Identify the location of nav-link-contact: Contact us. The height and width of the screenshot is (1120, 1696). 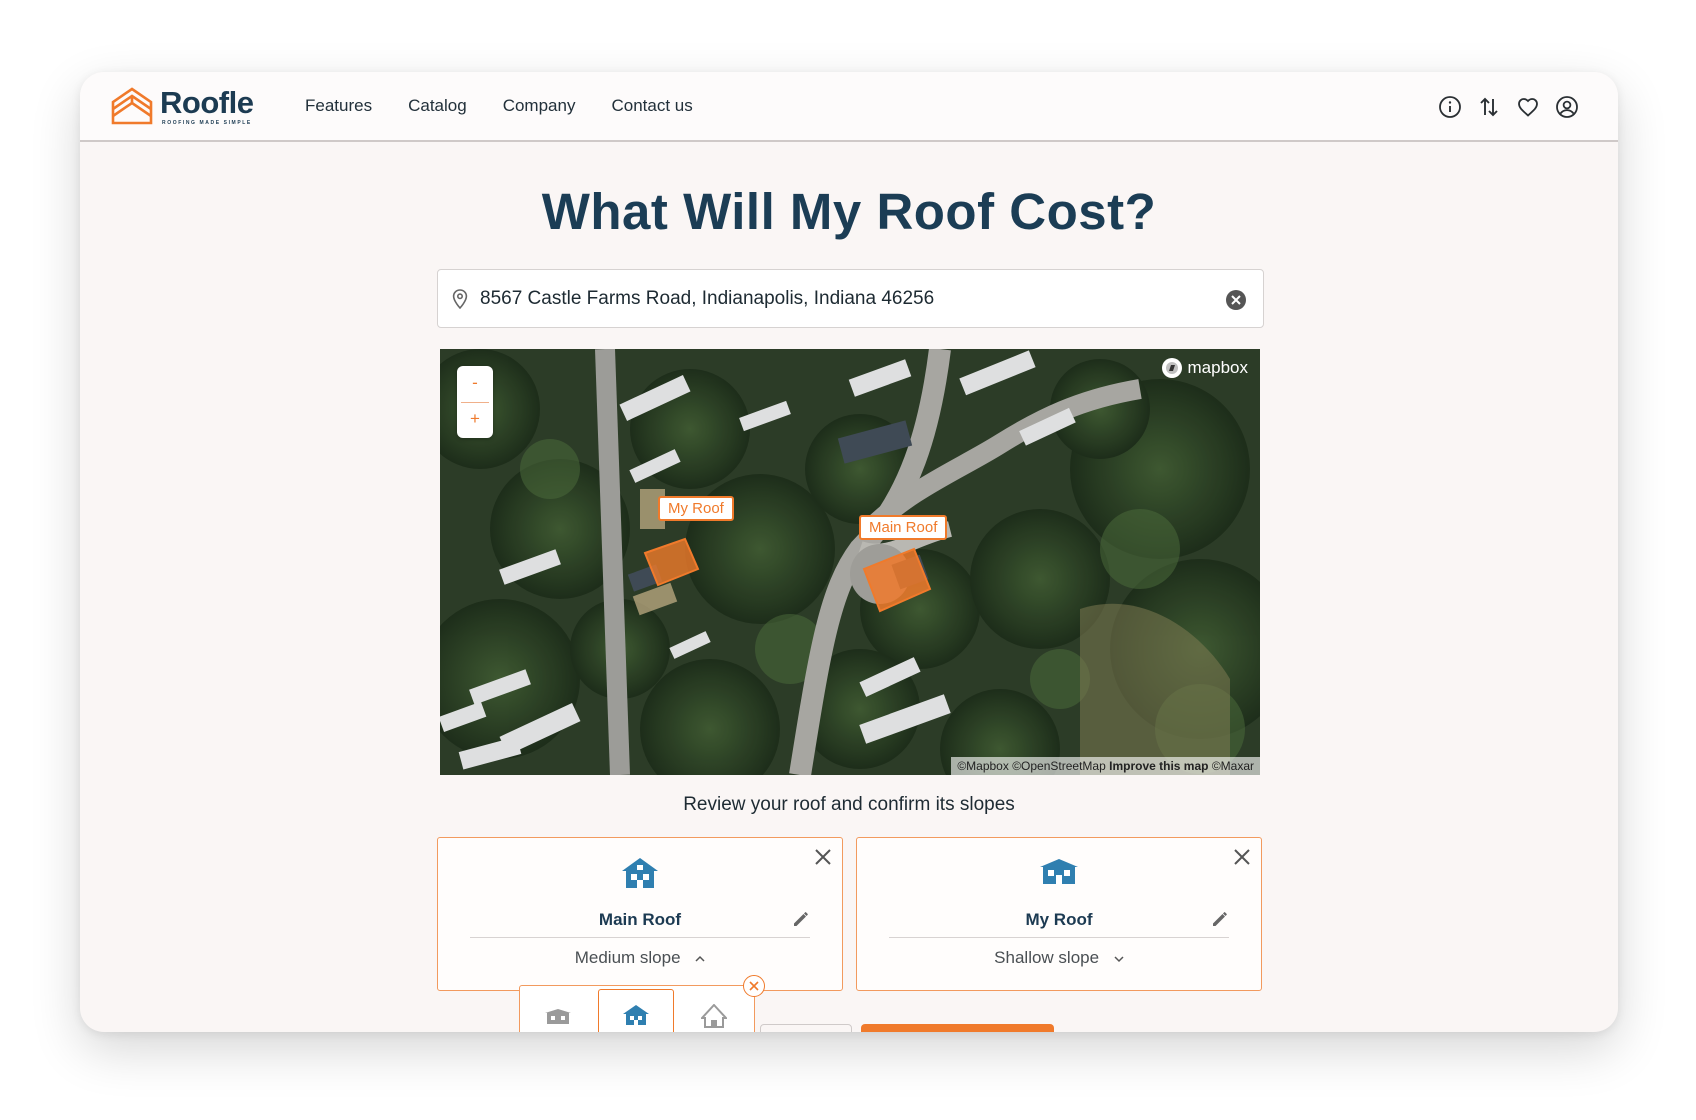
(651, 106).